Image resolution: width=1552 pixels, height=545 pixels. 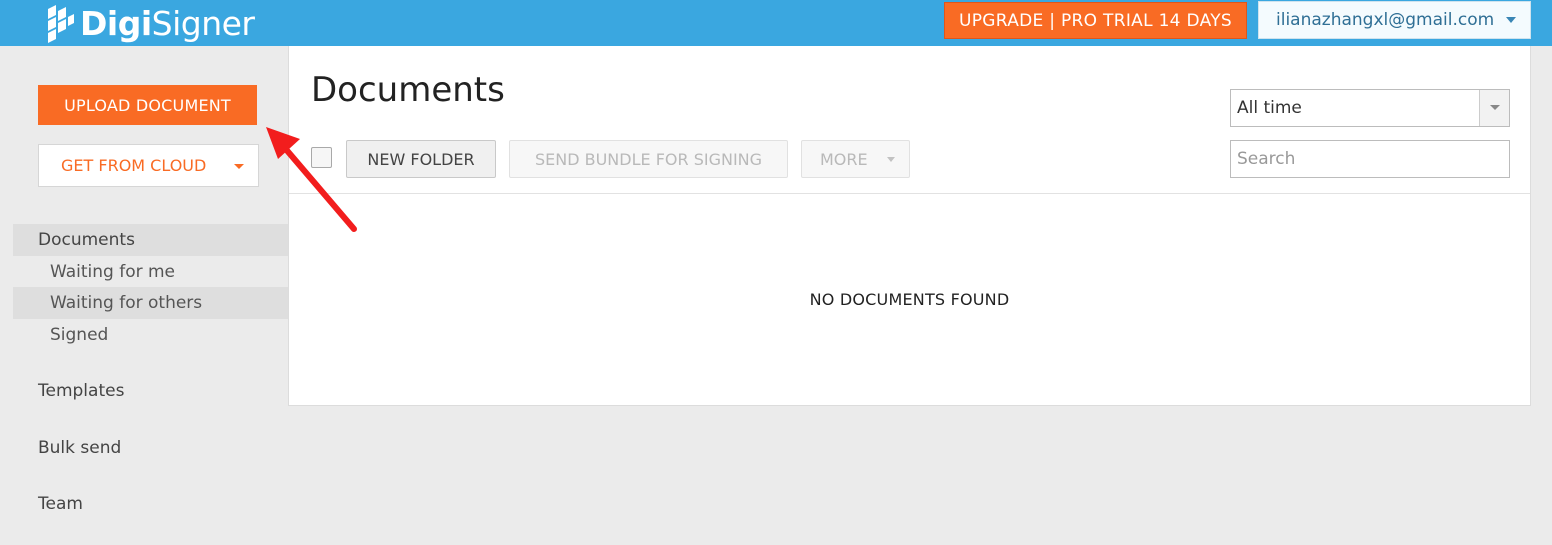 I want to click on sidebar-item-team: Team, so click(x=150, y=504).